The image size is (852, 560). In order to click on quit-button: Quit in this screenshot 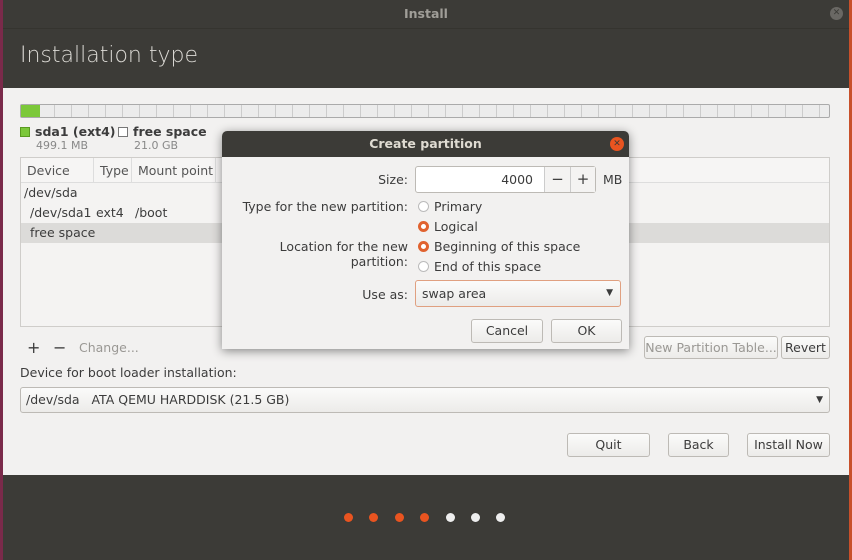, I will do `click(608, 445)`.